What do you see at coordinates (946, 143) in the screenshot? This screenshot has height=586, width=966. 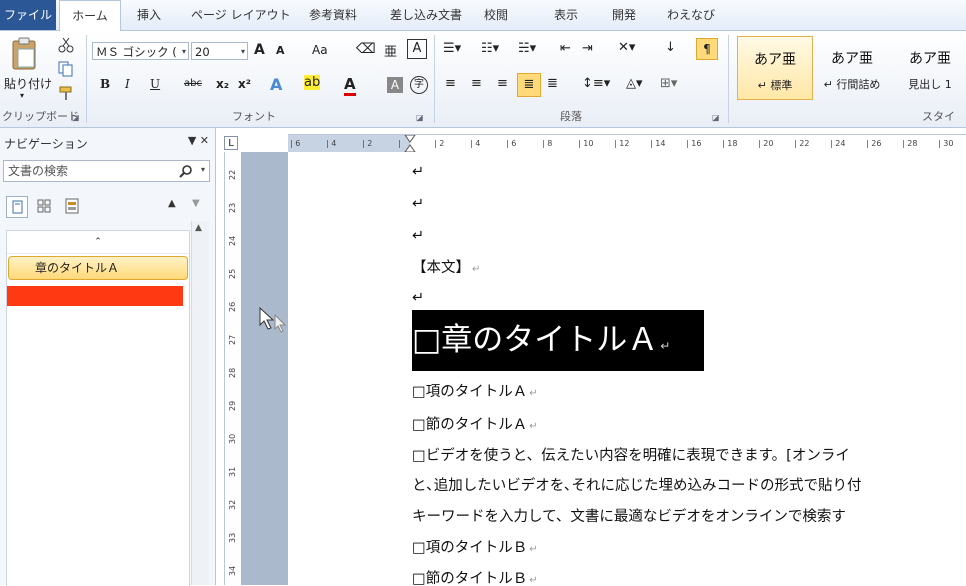 I see `ruler-tick-label: | 30` at bounding box center [946, 143].